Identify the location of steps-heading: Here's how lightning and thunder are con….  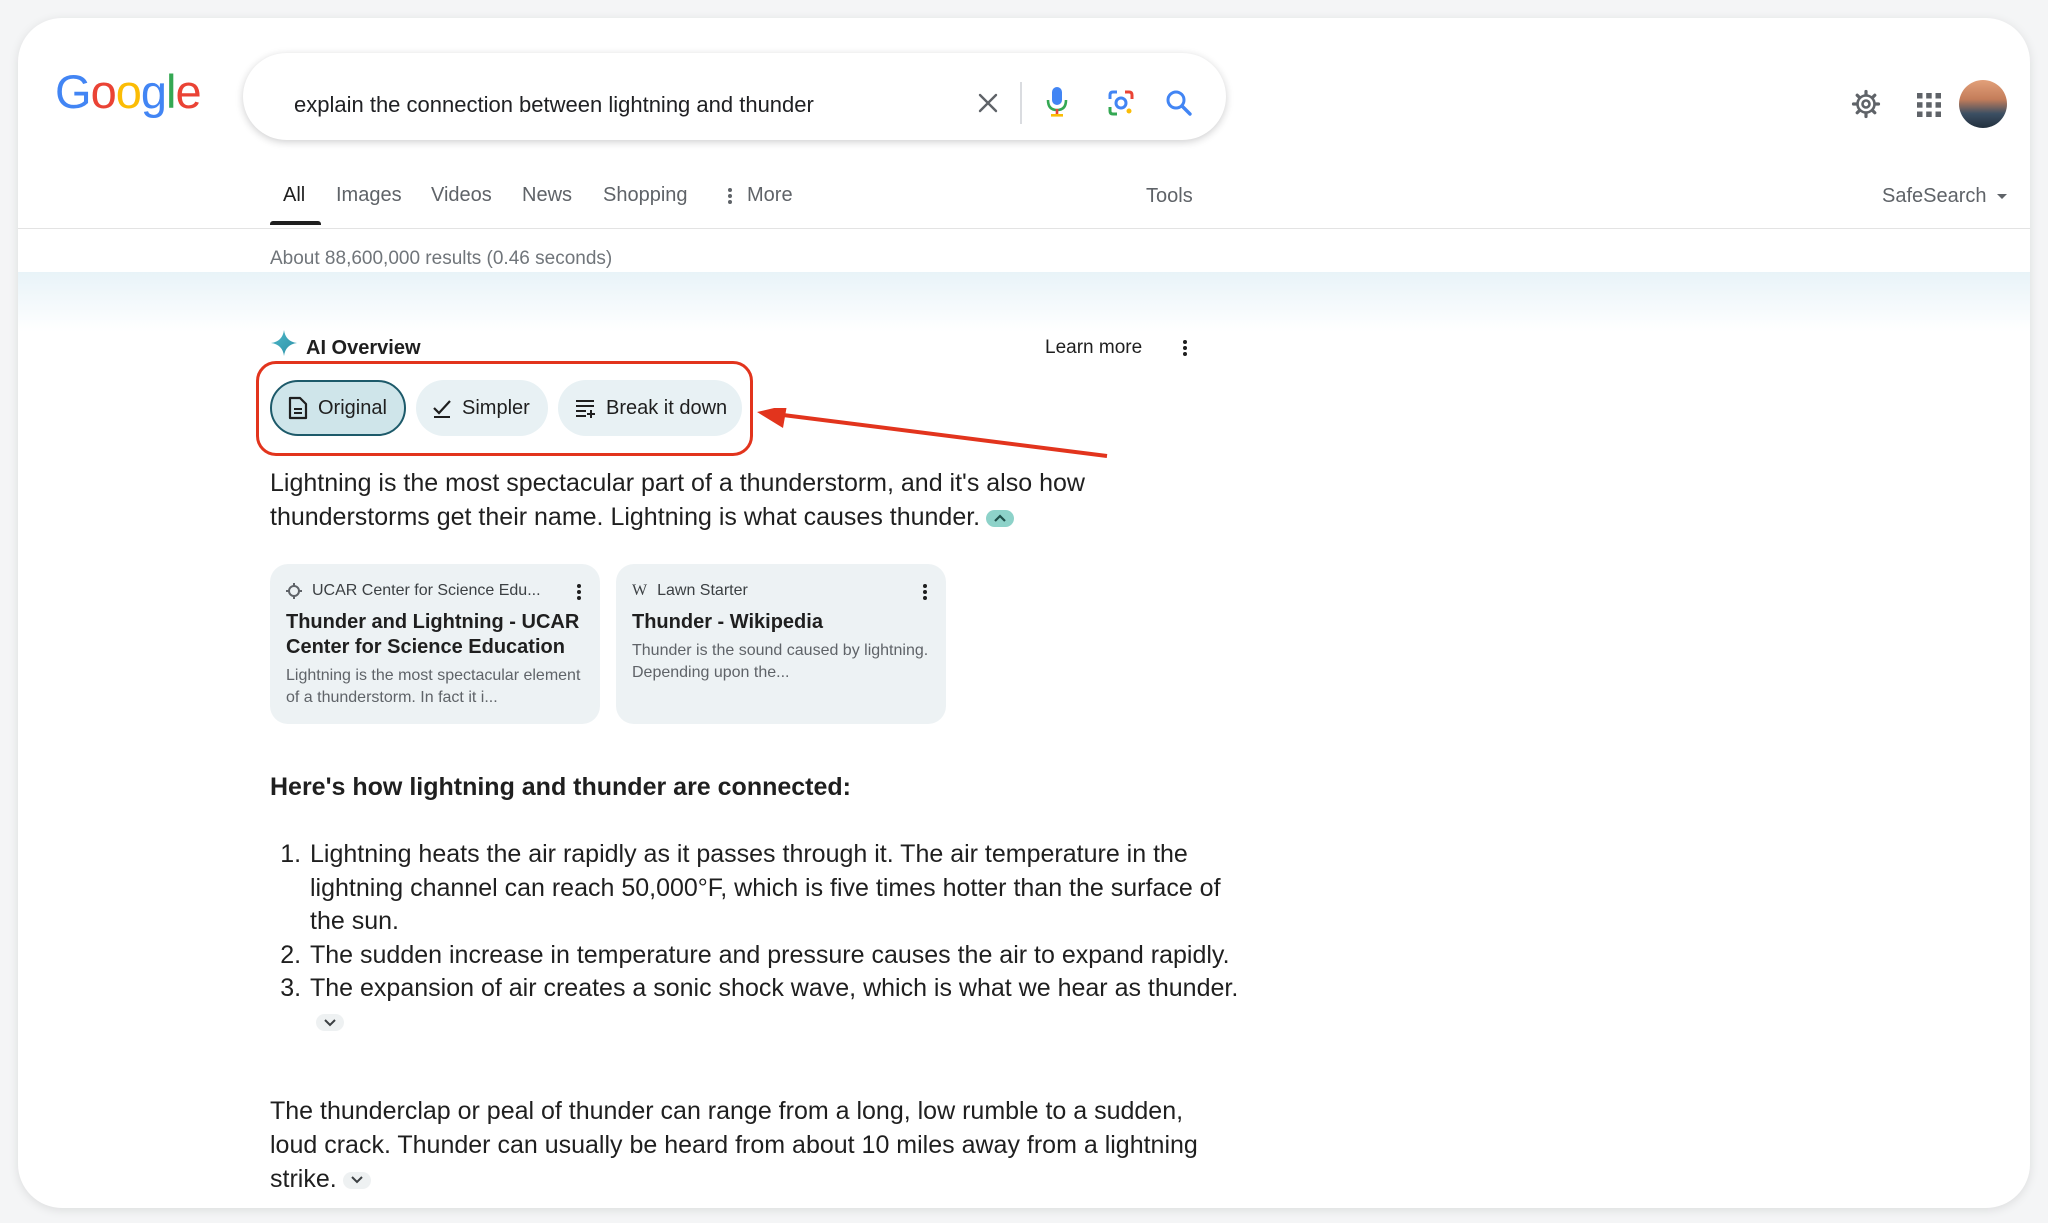
(560, 787).